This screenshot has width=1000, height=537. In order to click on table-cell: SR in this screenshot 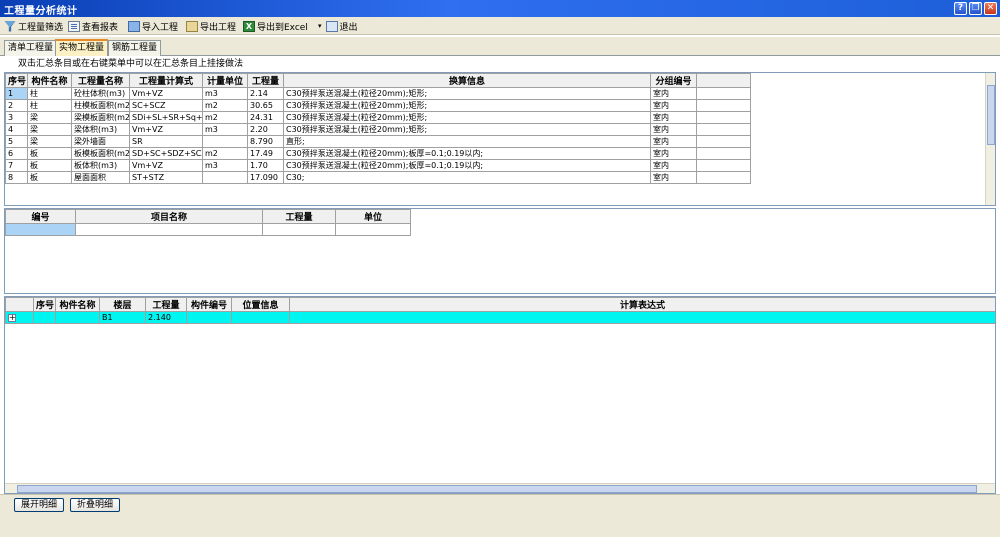, I will do `click(166, 141)`.